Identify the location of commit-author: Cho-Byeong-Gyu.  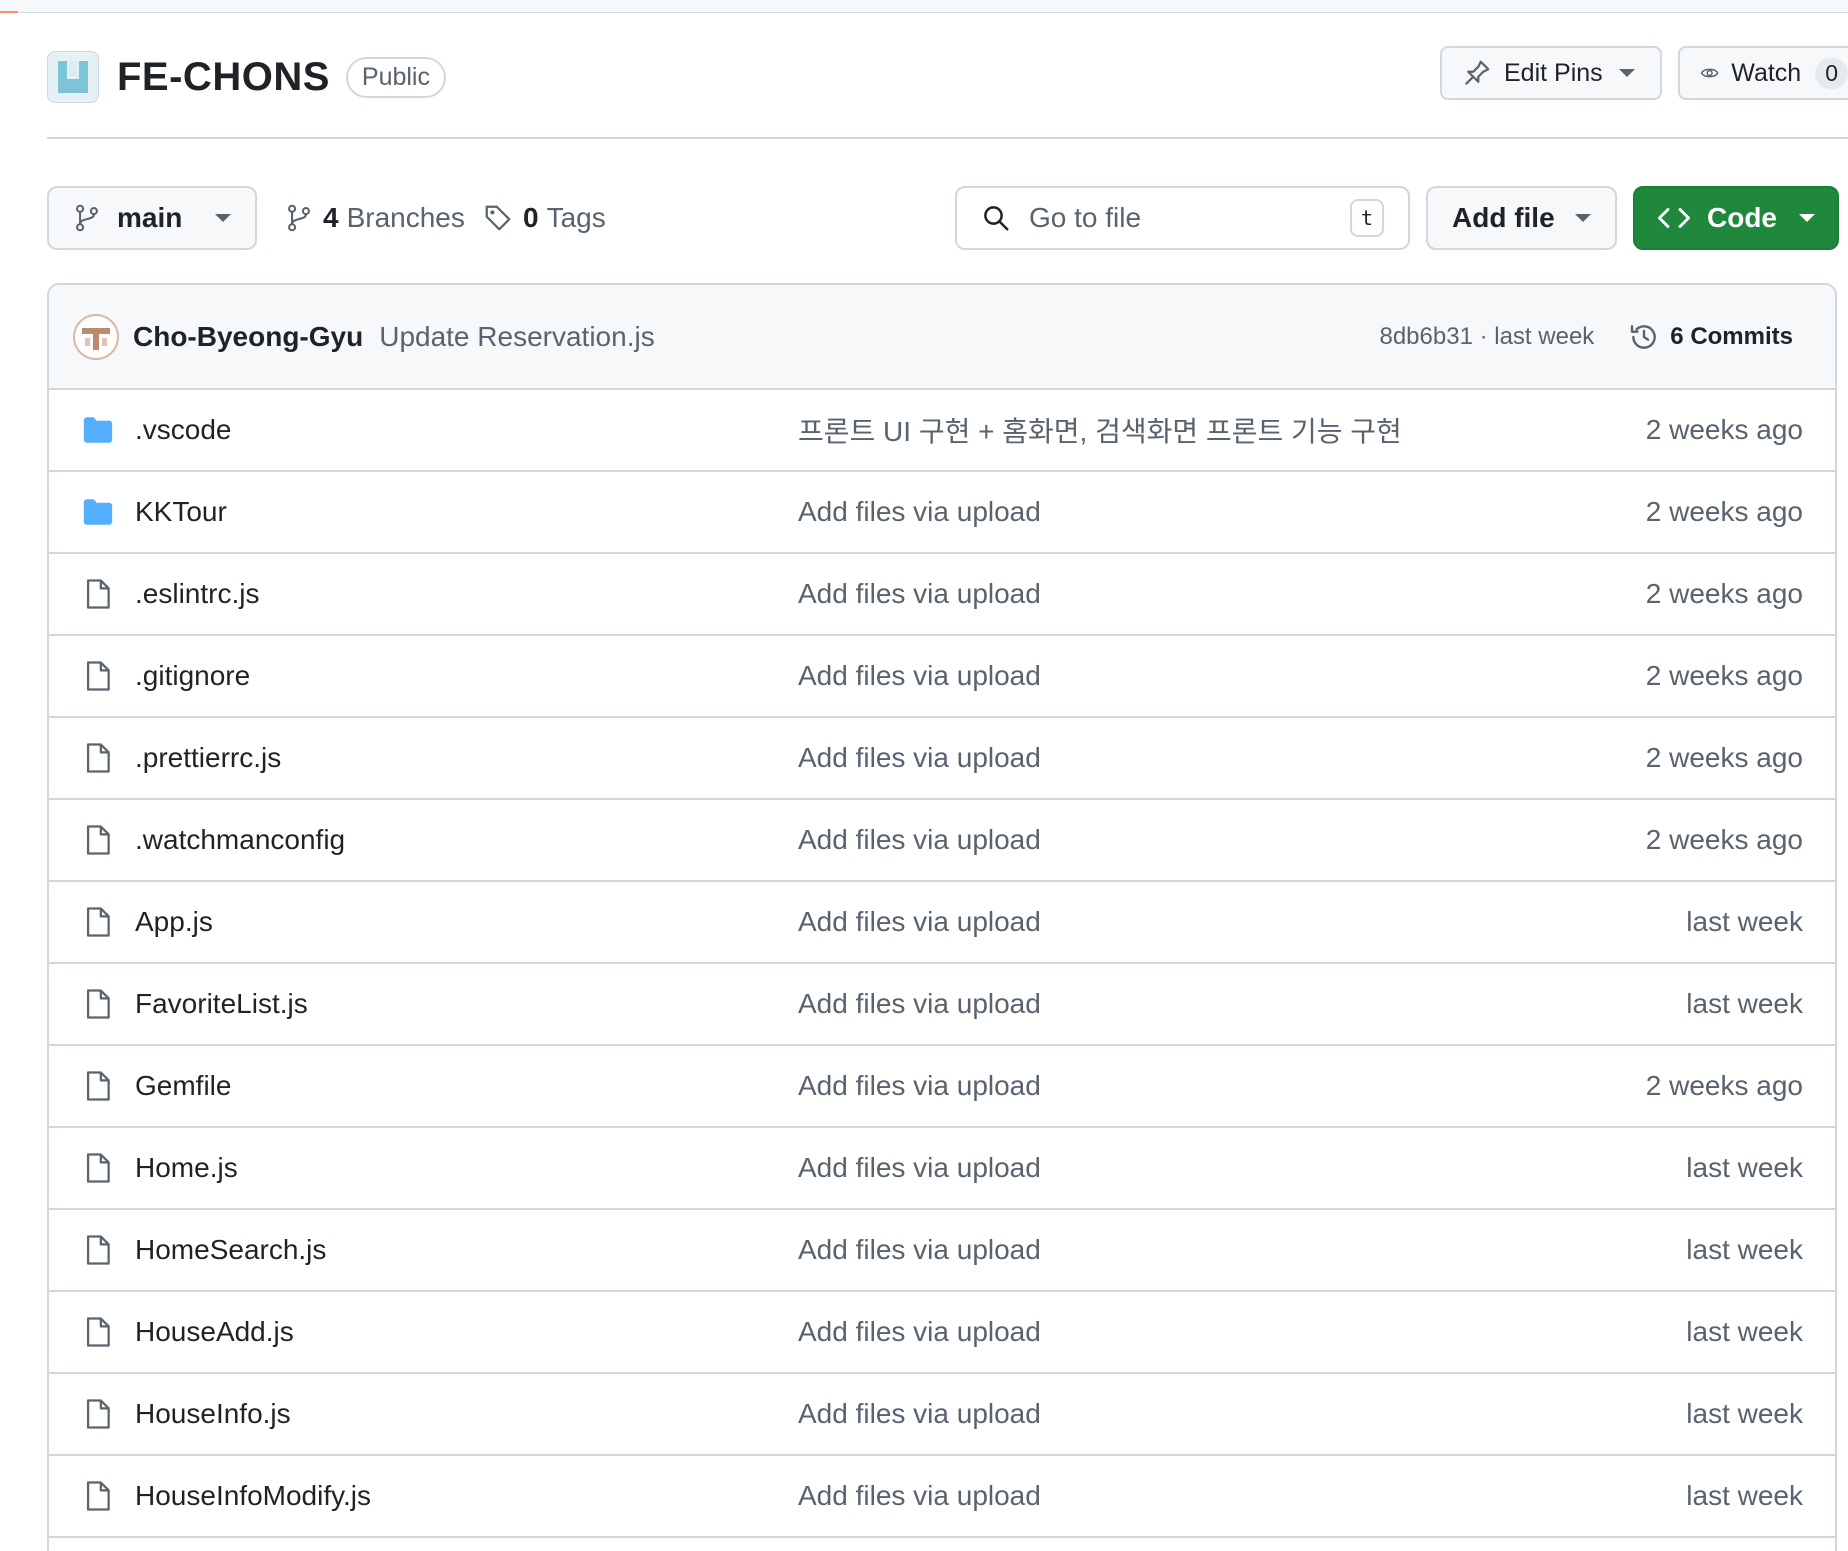
(248, 337).